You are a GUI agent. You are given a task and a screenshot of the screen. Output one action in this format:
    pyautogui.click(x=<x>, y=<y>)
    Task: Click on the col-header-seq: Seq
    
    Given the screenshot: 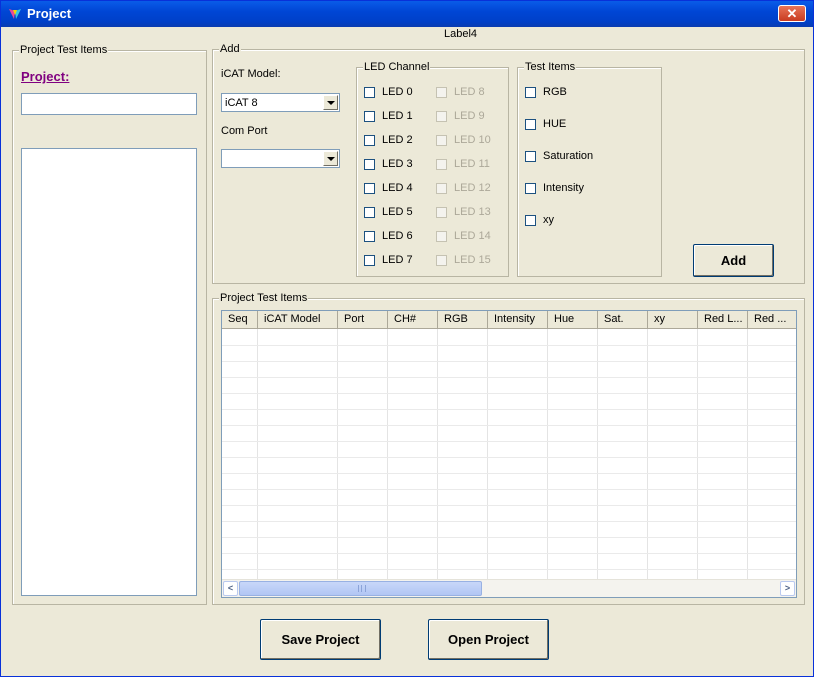 What is the action you would take?
    pyautogui.click(x=240, y=320)
    